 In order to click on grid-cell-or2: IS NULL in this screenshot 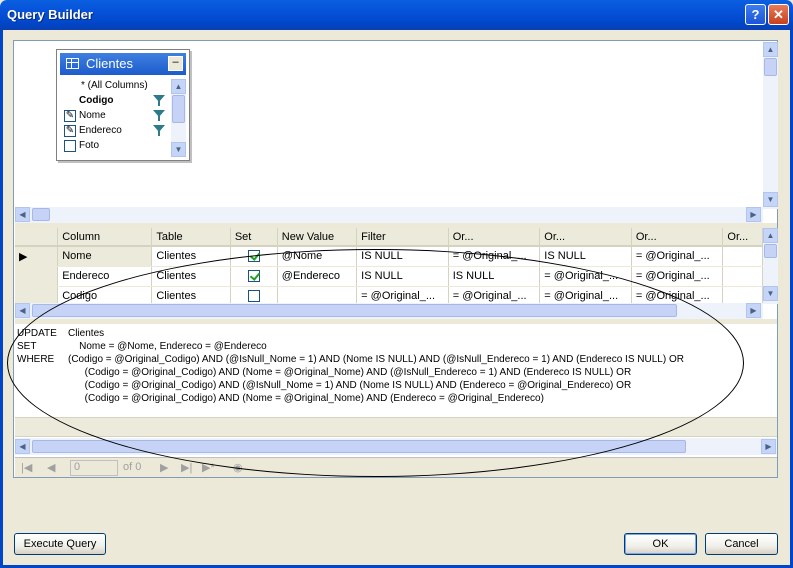, I will do `click(585, 256)`.